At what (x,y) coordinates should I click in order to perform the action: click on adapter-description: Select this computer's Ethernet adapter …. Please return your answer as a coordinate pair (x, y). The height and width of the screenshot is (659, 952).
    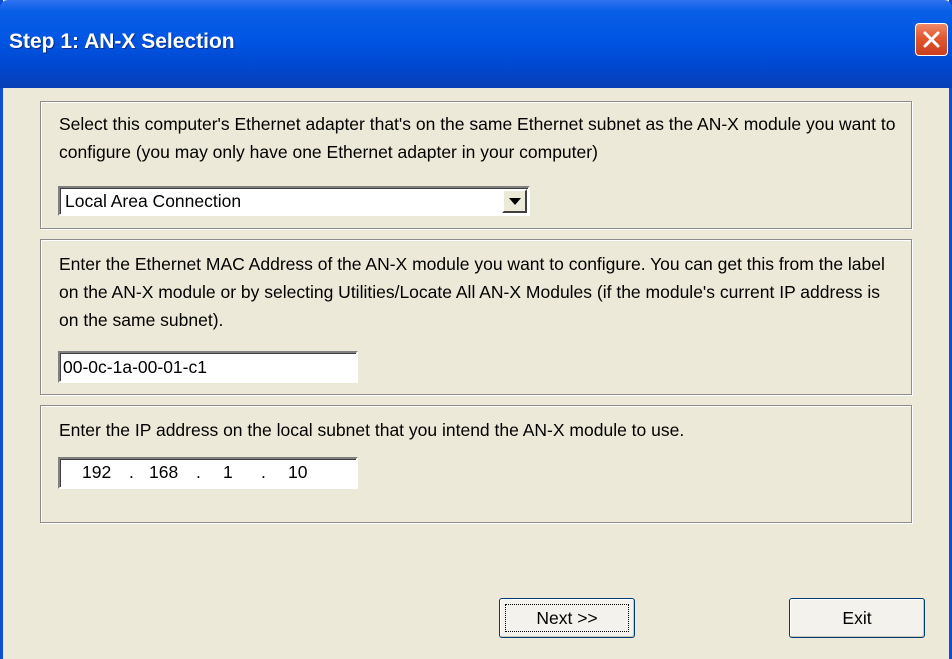
    Looking at the image, I should click on (477, 138).